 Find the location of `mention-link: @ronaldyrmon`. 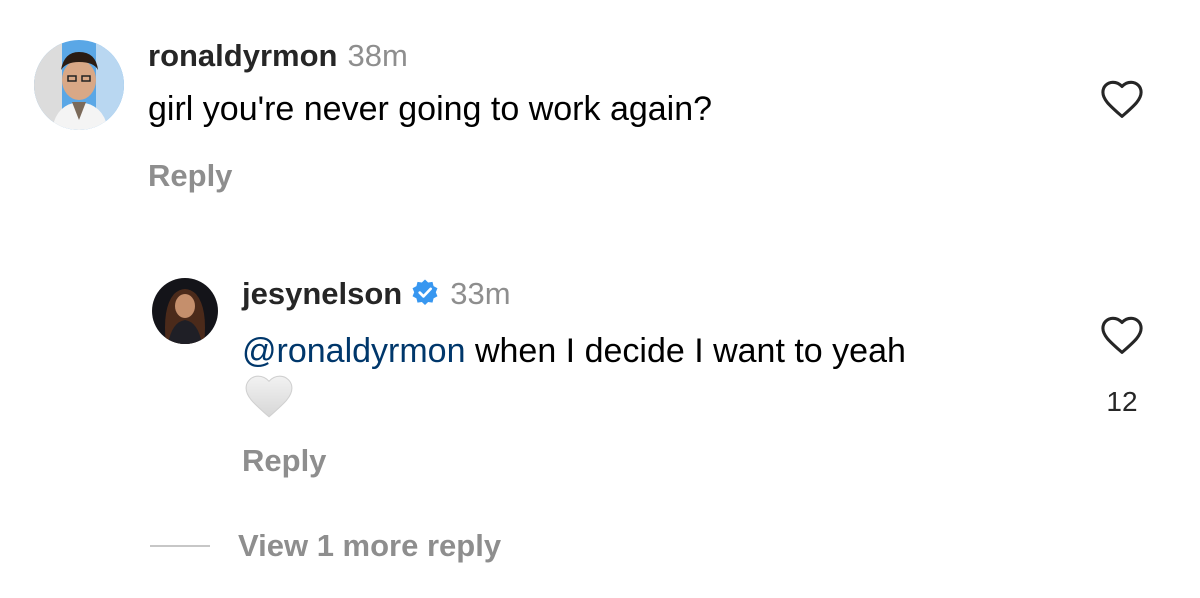

mention-link: @ronaldyrmon is located at coordinates (354, 351).